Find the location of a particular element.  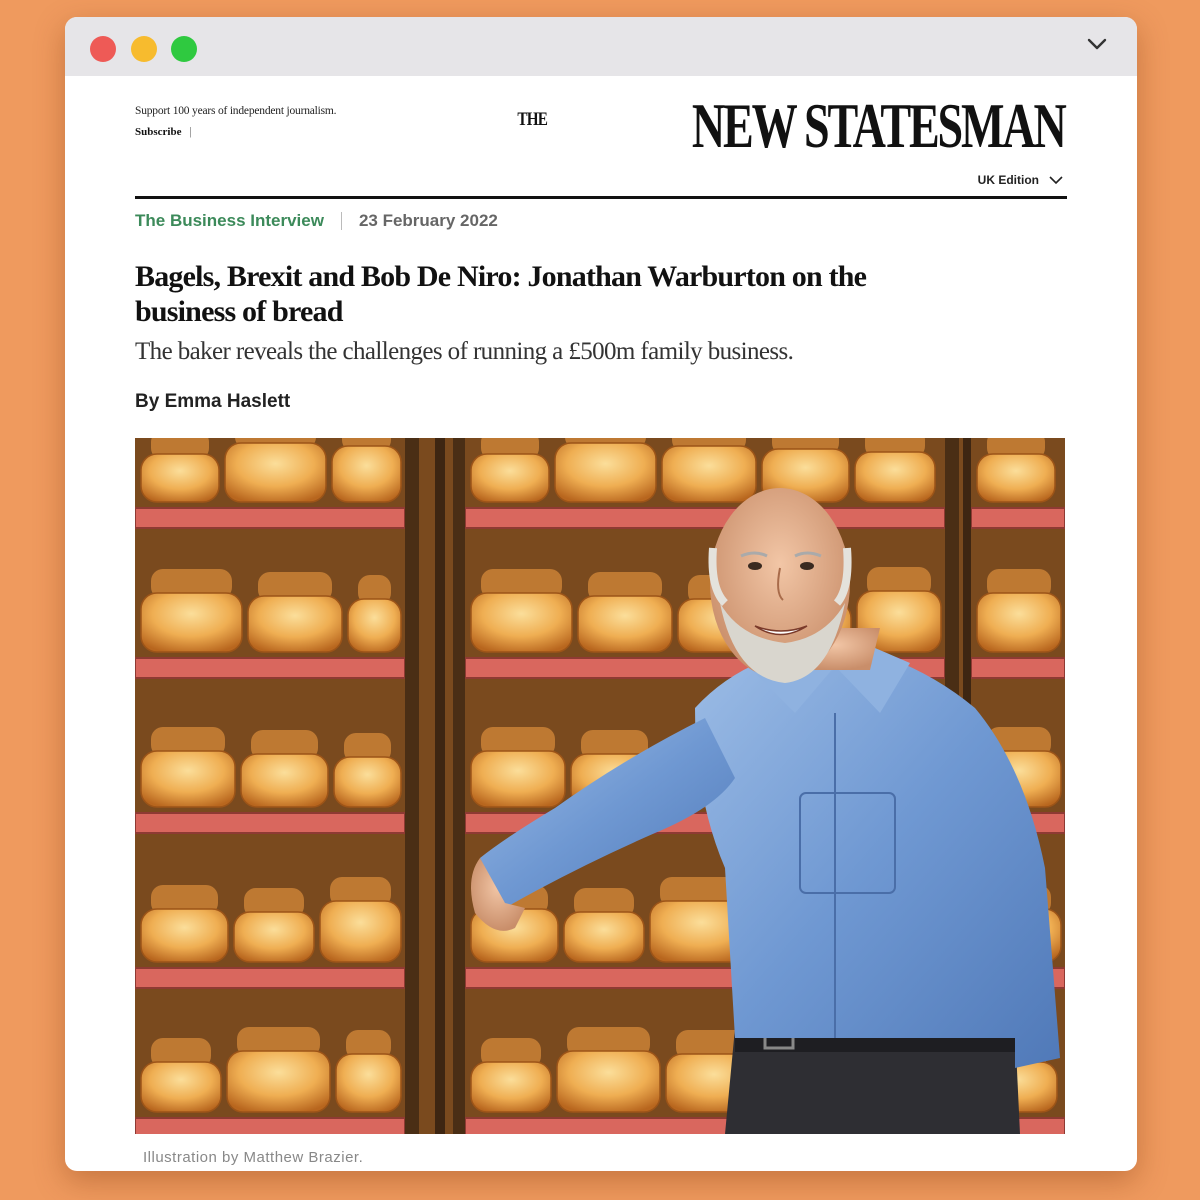

article-meta: The Business Interview 23 February 2022 is located at coordinates (316, 221).